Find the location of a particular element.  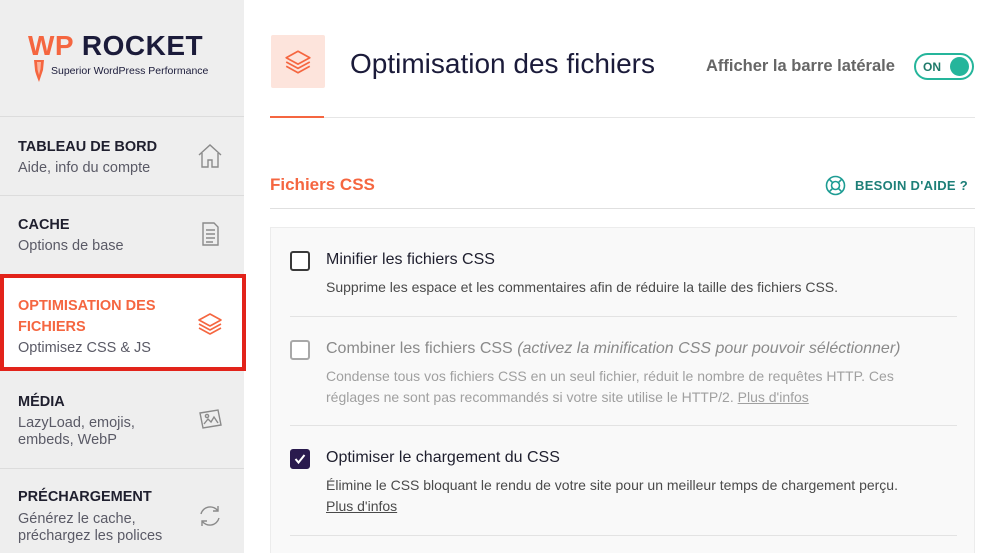

document-icon is located at coordinates (210, 234).